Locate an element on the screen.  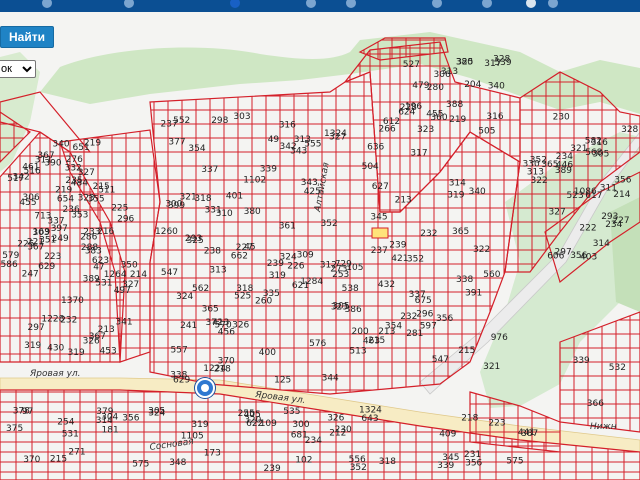
parcel-number: 204 is located at coordinates (472, 85).